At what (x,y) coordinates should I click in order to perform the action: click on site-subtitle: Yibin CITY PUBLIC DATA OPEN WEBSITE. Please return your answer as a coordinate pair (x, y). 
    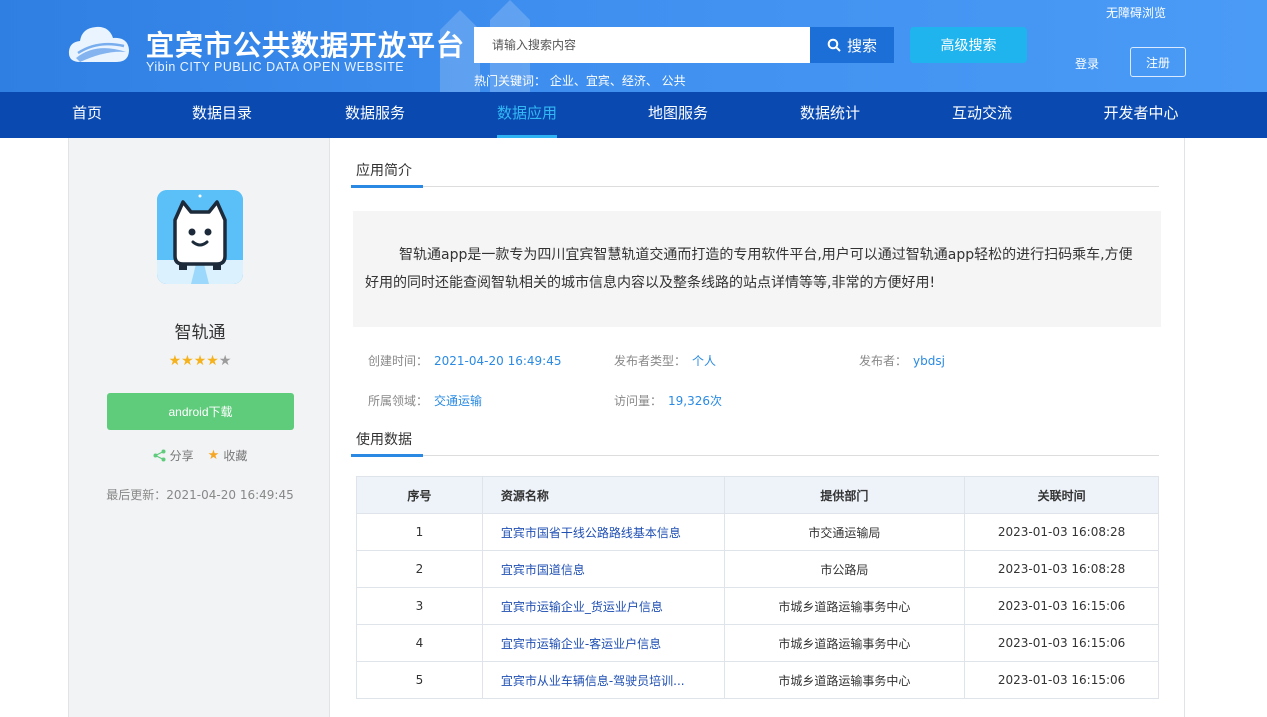
    Looking at the image, I should click on (275, 67).